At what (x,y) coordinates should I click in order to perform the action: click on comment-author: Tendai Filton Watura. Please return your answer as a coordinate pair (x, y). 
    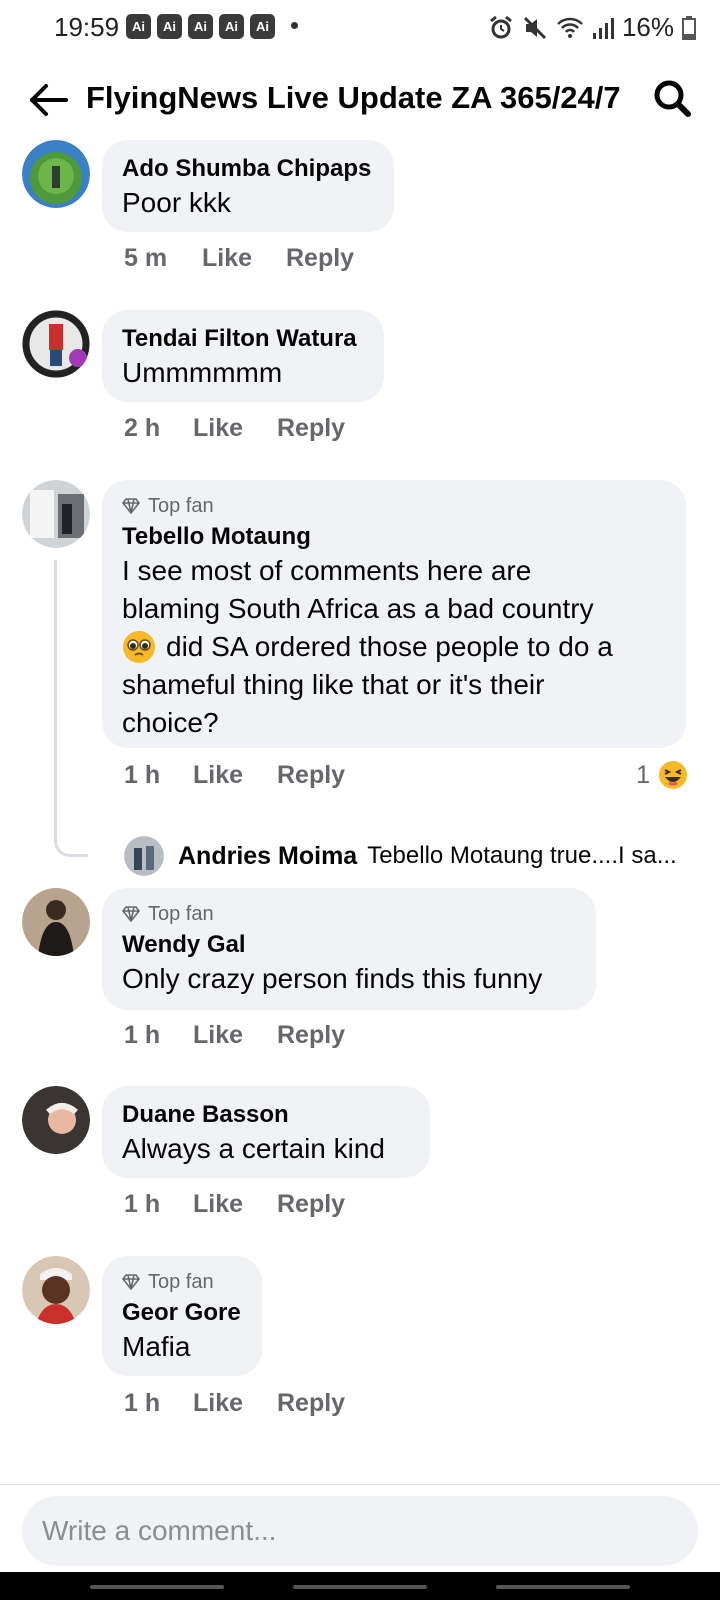
    Looking at the image, I should click on (243, 339).